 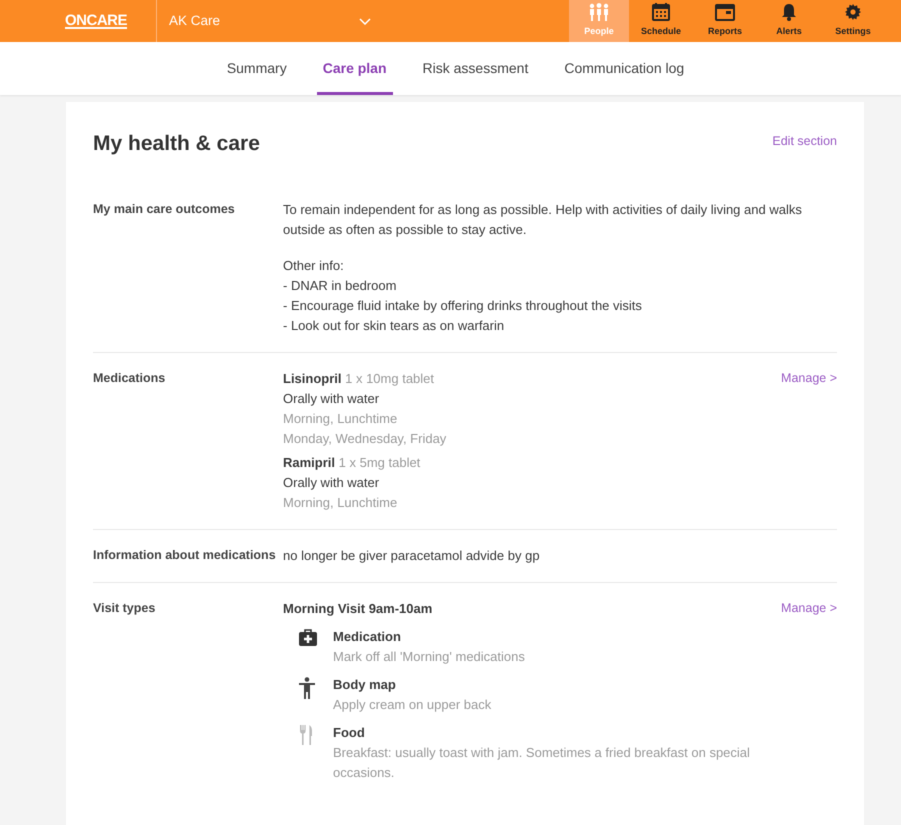 What do you see at coordinates (129, 378) in the screenshot?
I see `field-label: Medications` at bounding box center [129, 378].